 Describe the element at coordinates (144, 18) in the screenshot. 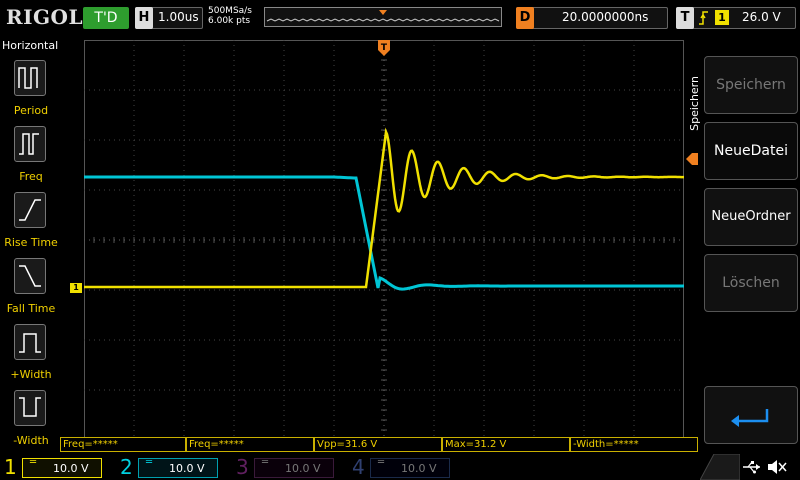

I see `timebase-key: H` at that location.